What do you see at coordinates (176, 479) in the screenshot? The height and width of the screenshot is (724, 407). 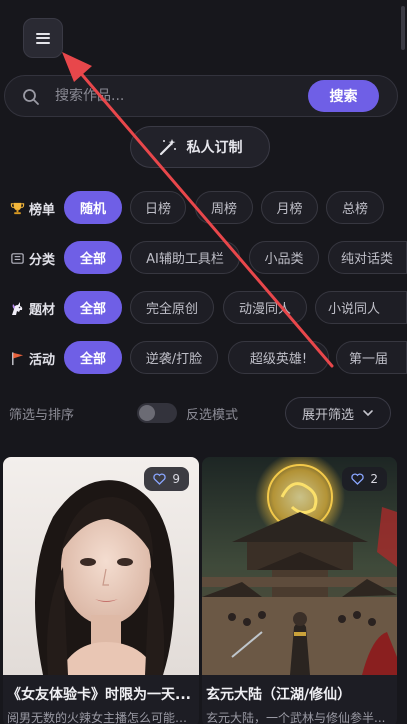 I see `likes-count: 9` at bounding box center [176, 479].